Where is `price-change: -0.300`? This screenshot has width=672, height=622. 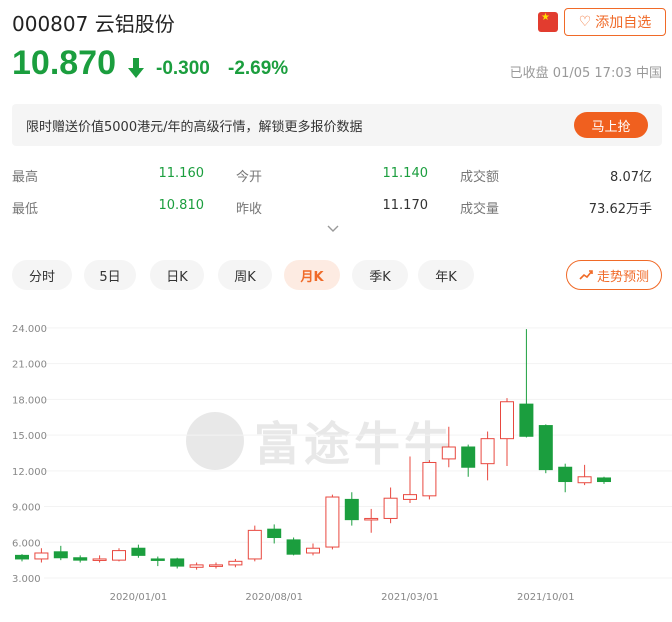
price-change: -0.300 is located at coordinates (183, 68).